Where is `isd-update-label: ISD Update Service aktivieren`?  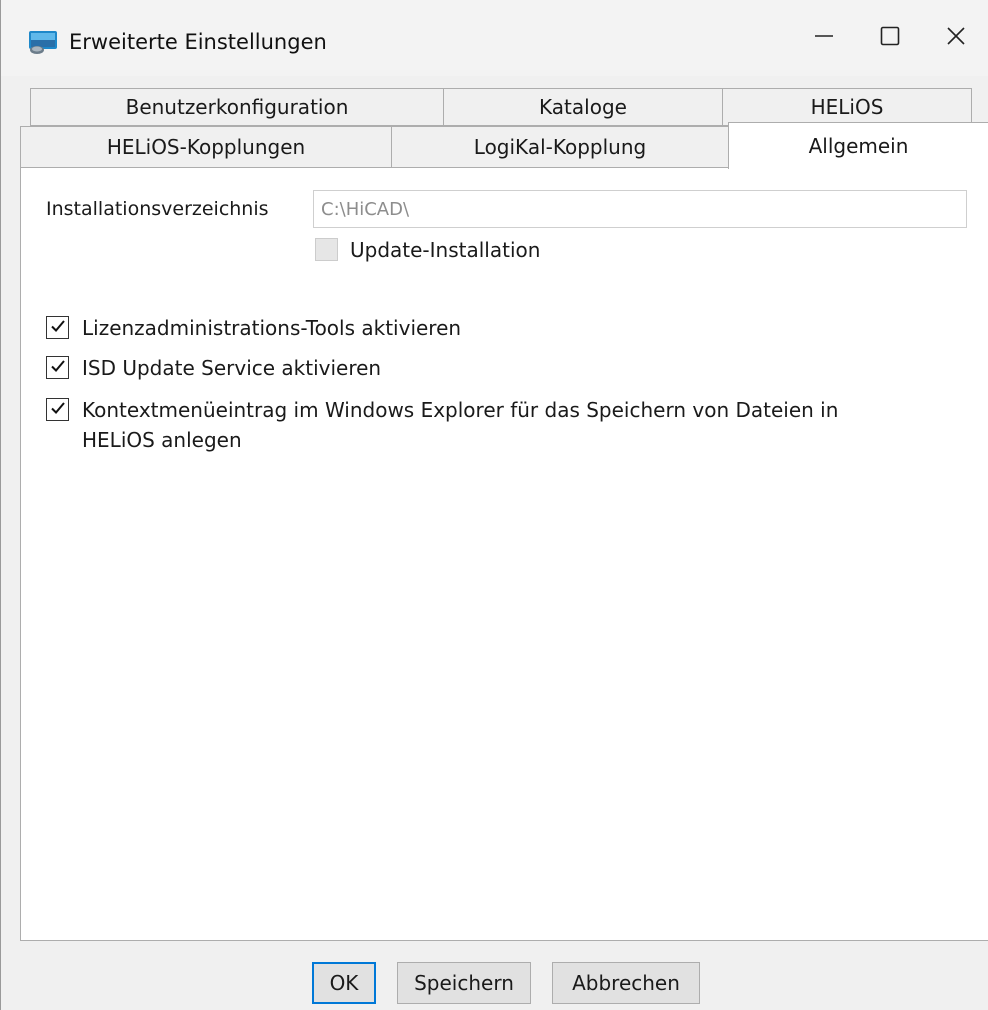
isd-update-label: ISD Update Service aktivieren is located at coordinates (232, 368).